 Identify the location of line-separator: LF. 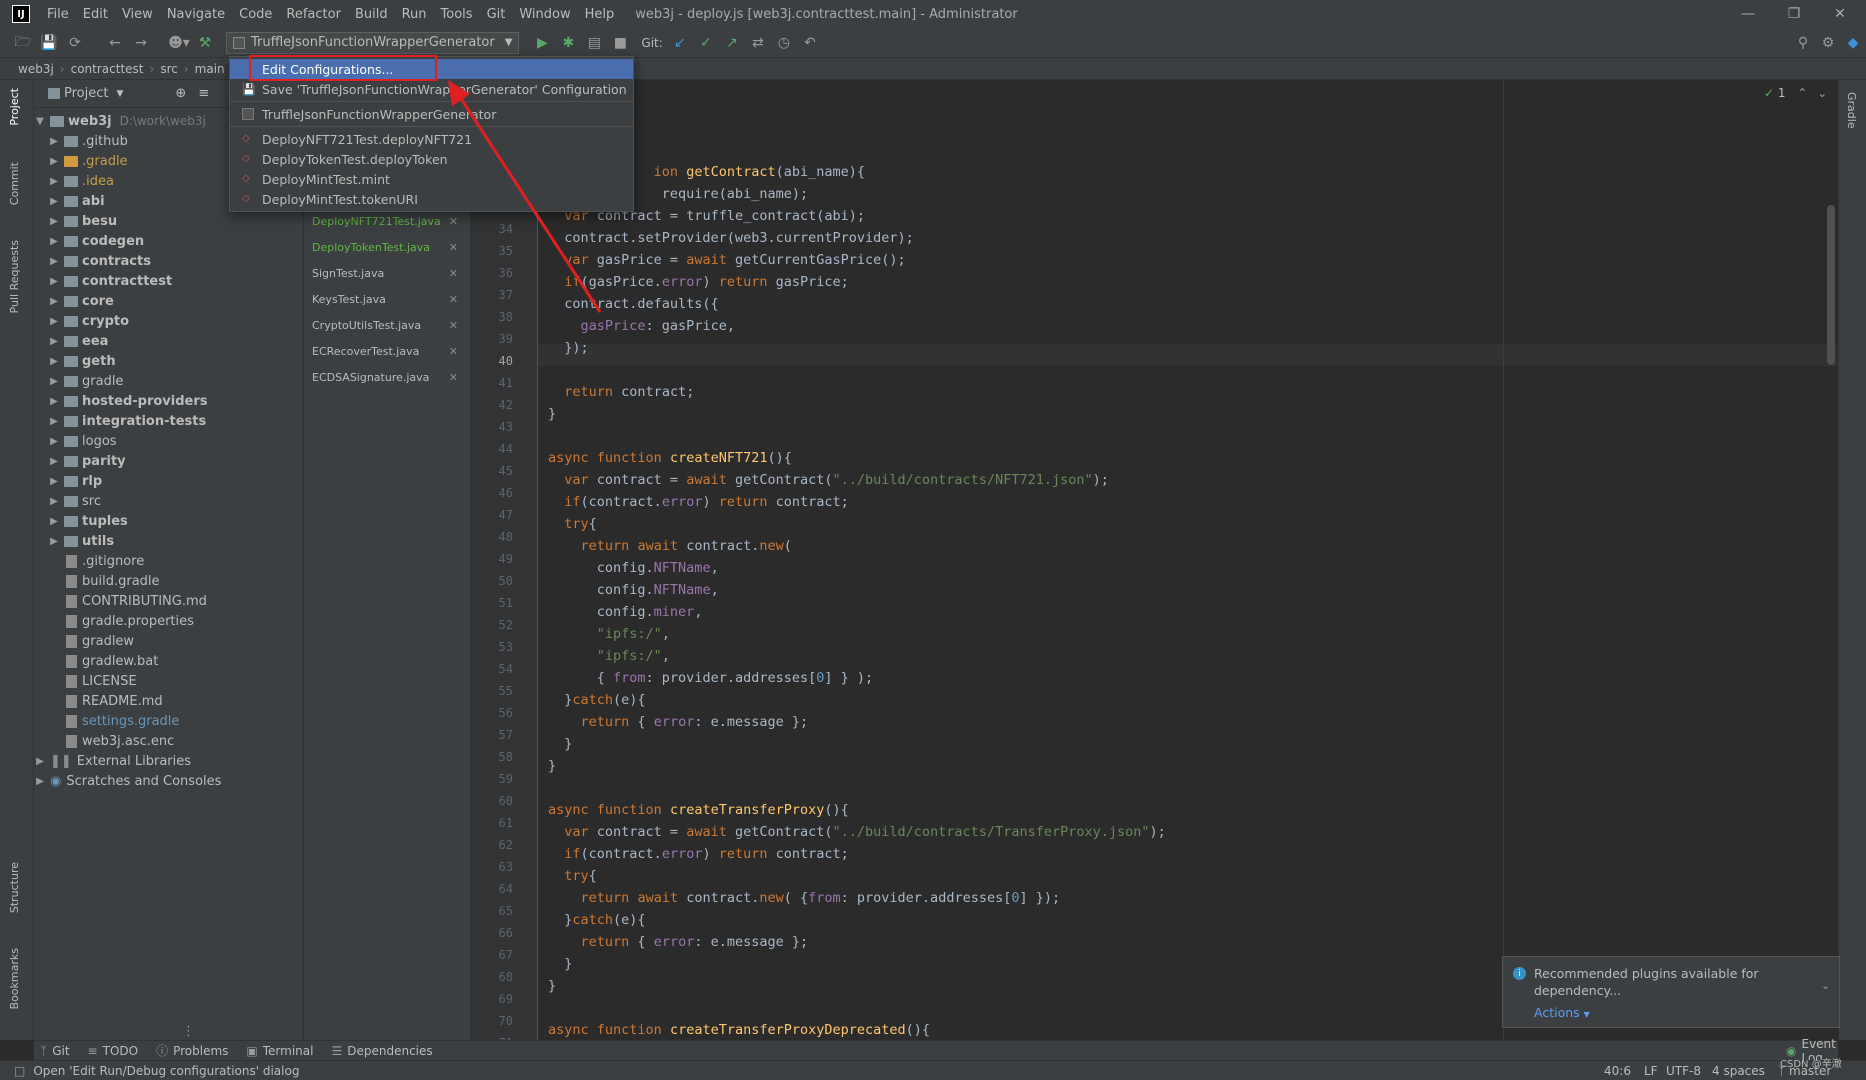
(1651, 1071).